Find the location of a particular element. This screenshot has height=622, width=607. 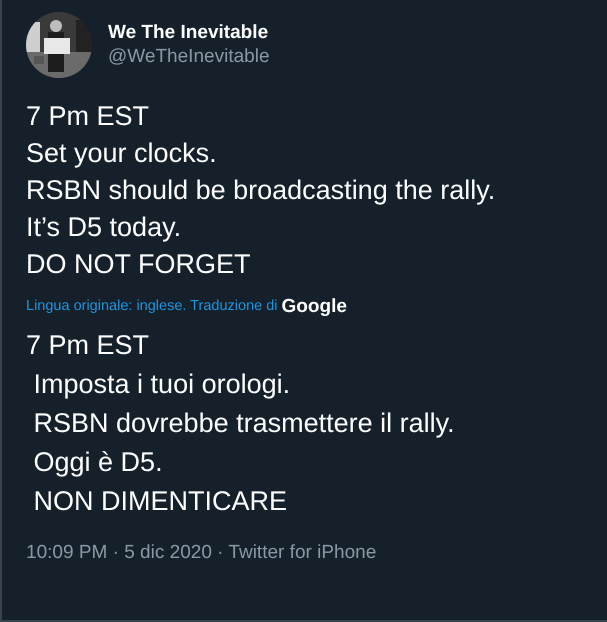

google-logo: Google is located at coordinates (314, 307).